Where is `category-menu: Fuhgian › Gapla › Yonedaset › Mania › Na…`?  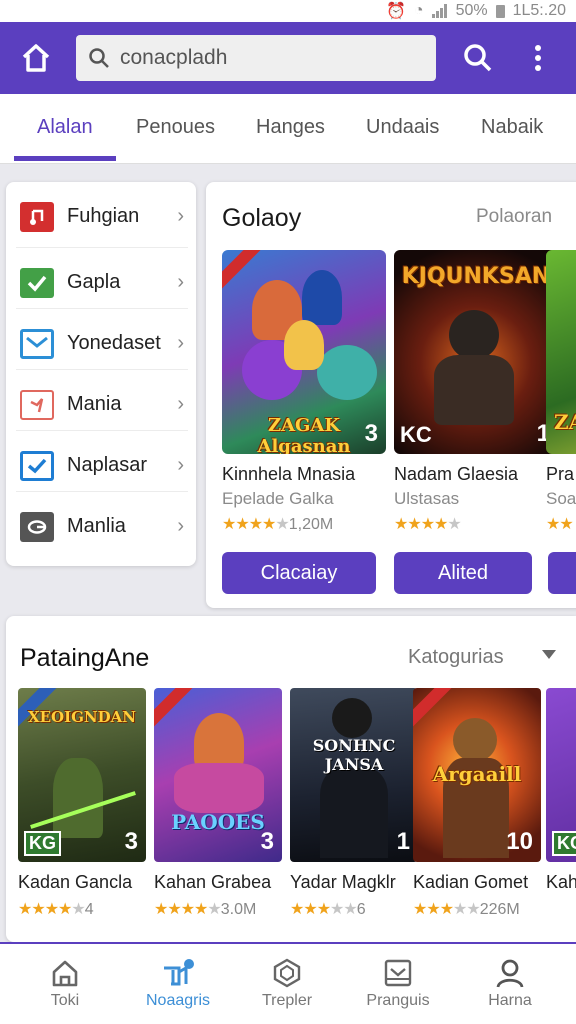 category-menu: Fuhgian › Gapla › Yonedaset › Mania › Na… is located at coordinates (101, 374).